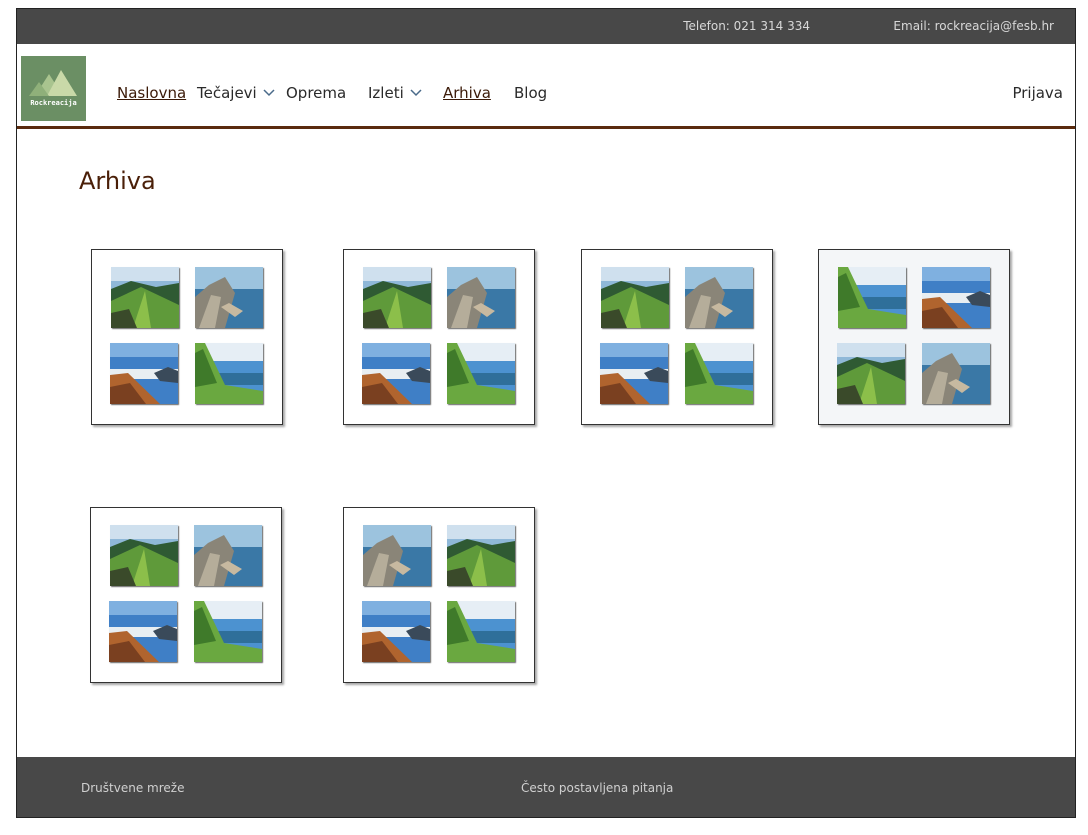 Image resolution: width=1088 pixels, height=835 pixels. I want to click on nav-item-tecajevi: Tečajevi, so click(236, 93).